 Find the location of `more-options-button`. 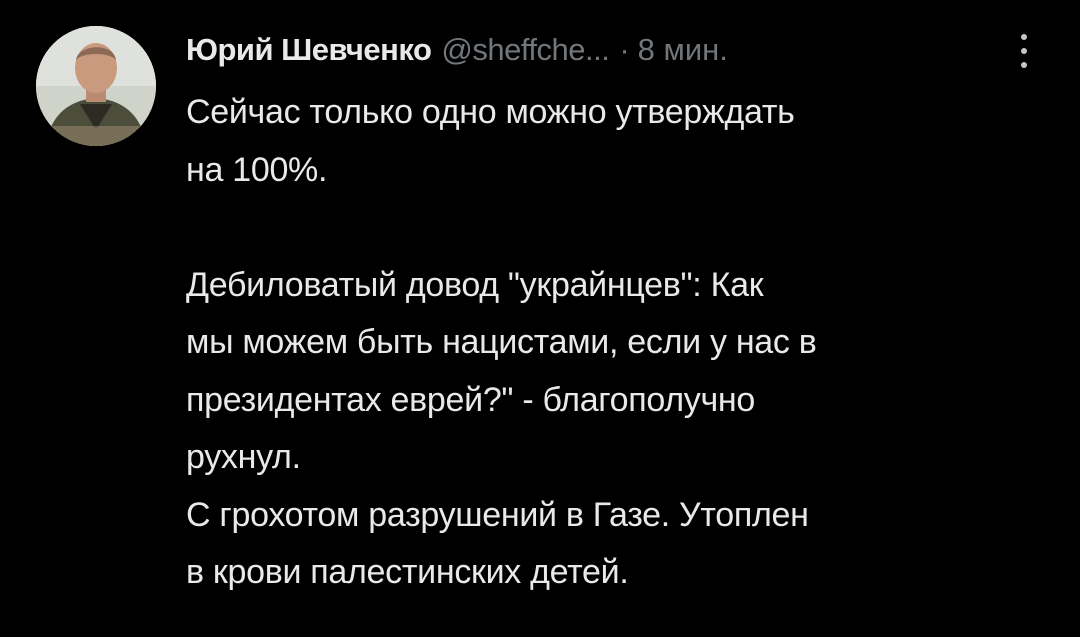

more-options-button is located at coordinates (1024, 51).